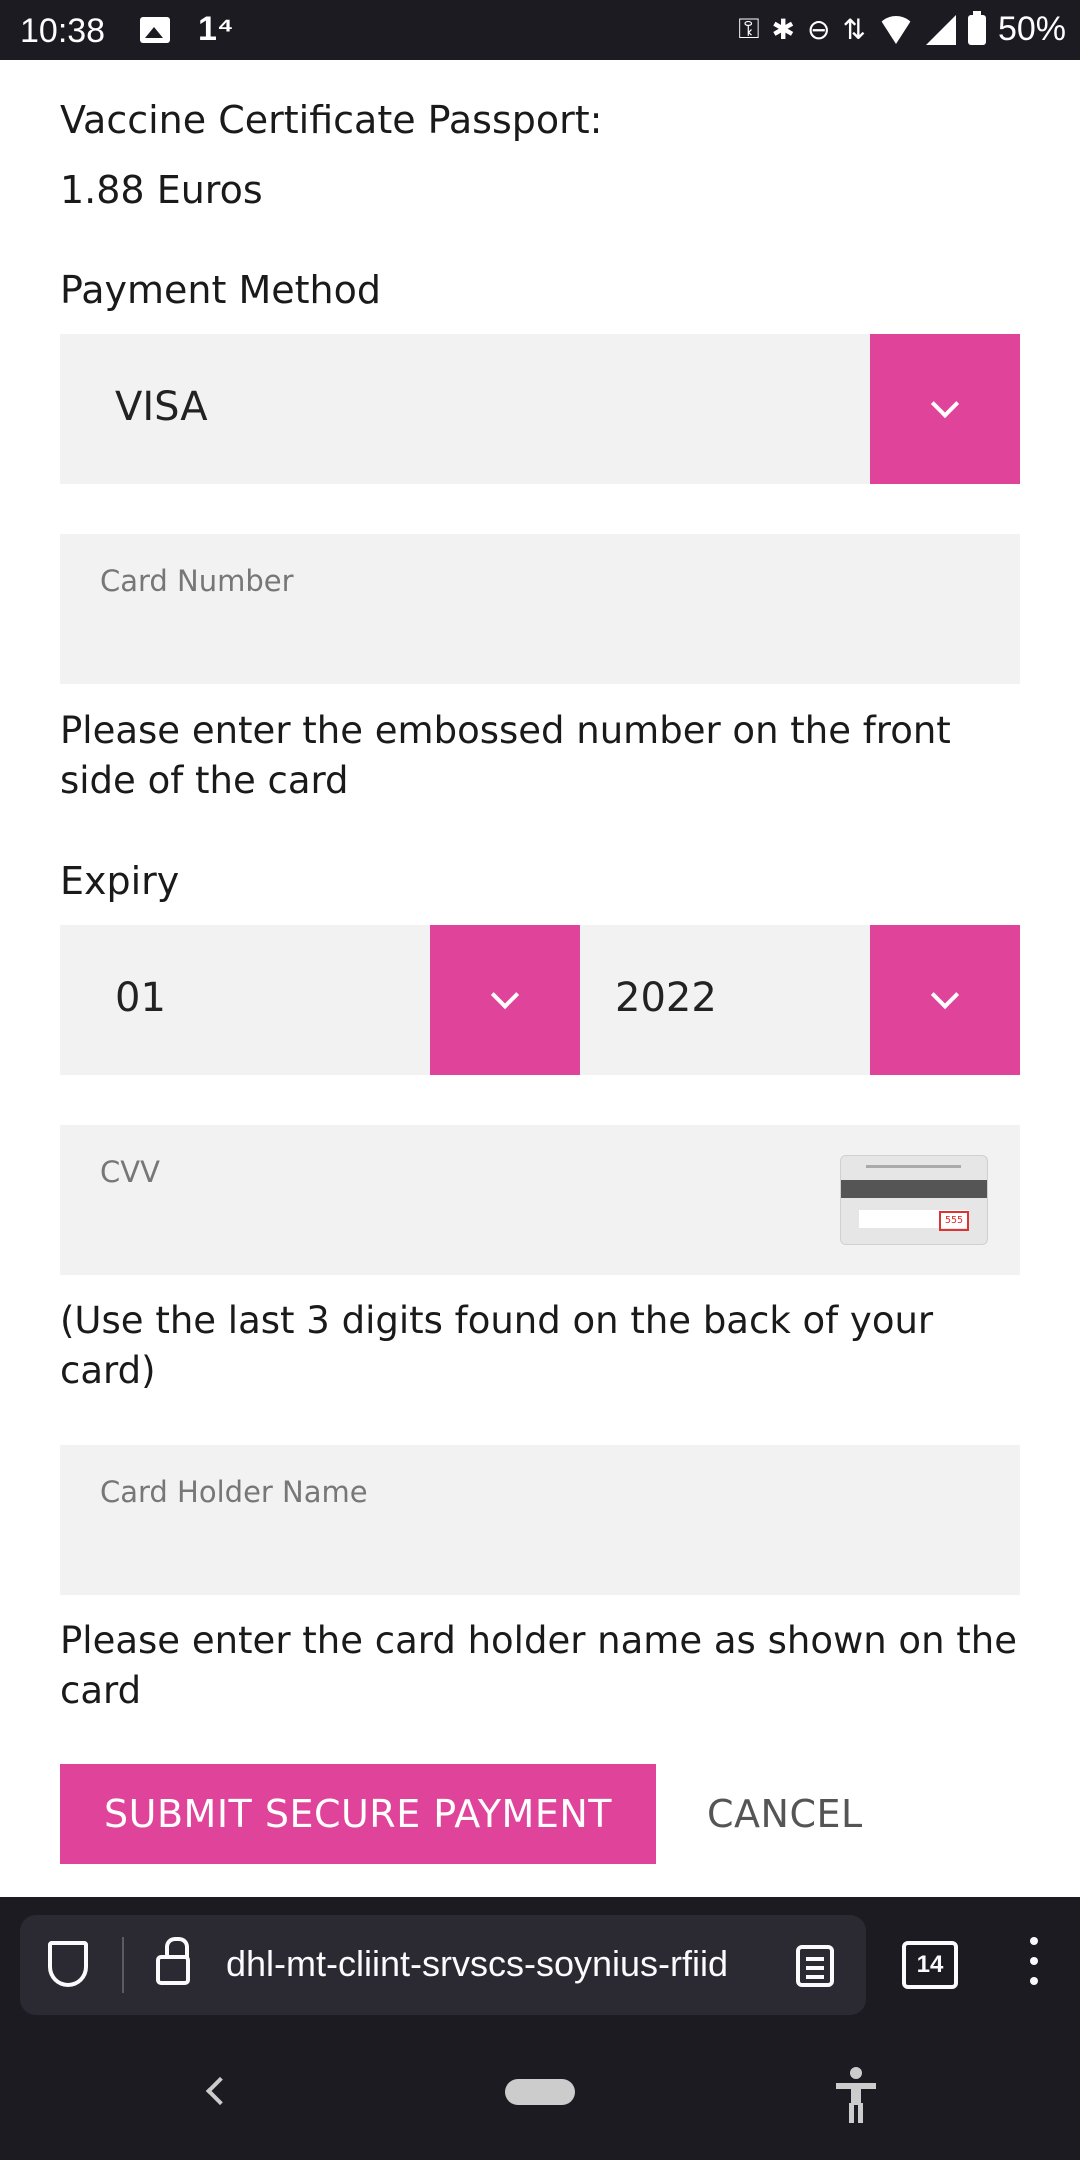 Image resolution: width=1080 pixels, height=2160 pixels. What do you see at coordinates (976, 27) in the screenshot?
I see `battery-icon` at bounding box center [976, 27].